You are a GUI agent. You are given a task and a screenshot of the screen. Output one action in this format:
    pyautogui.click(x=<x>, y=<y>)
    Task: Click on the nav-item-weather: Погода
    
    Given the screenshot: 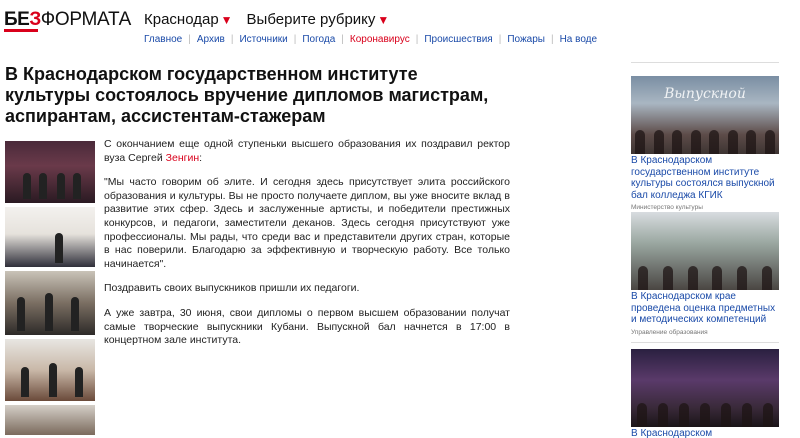 What is the action you would take?
    pyautogui.click(x=318, y=39)
    